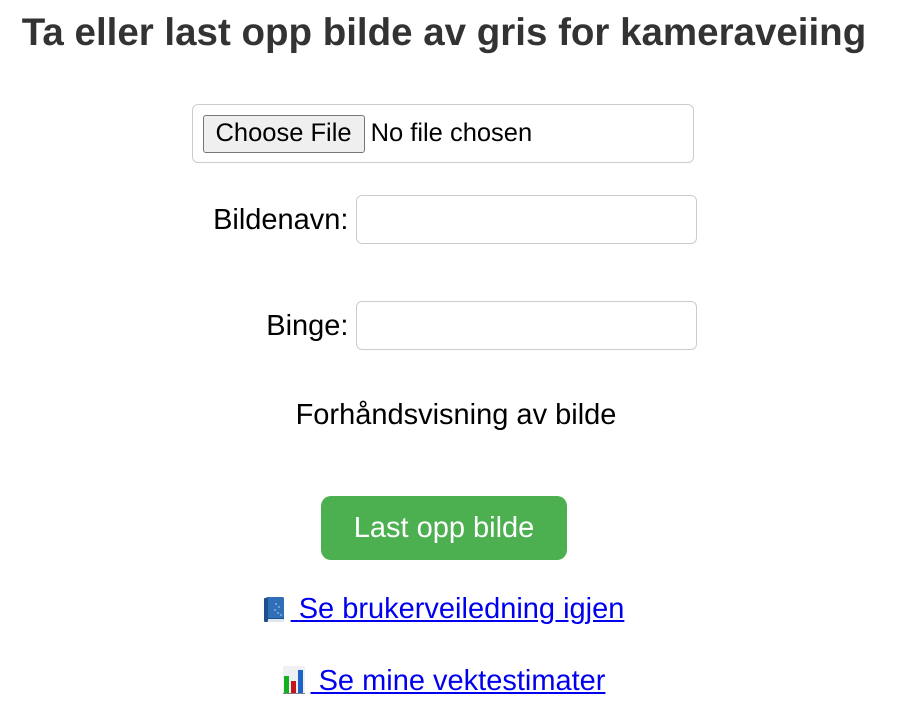  I want to click on bar-chart-icon, so click(293, 680).